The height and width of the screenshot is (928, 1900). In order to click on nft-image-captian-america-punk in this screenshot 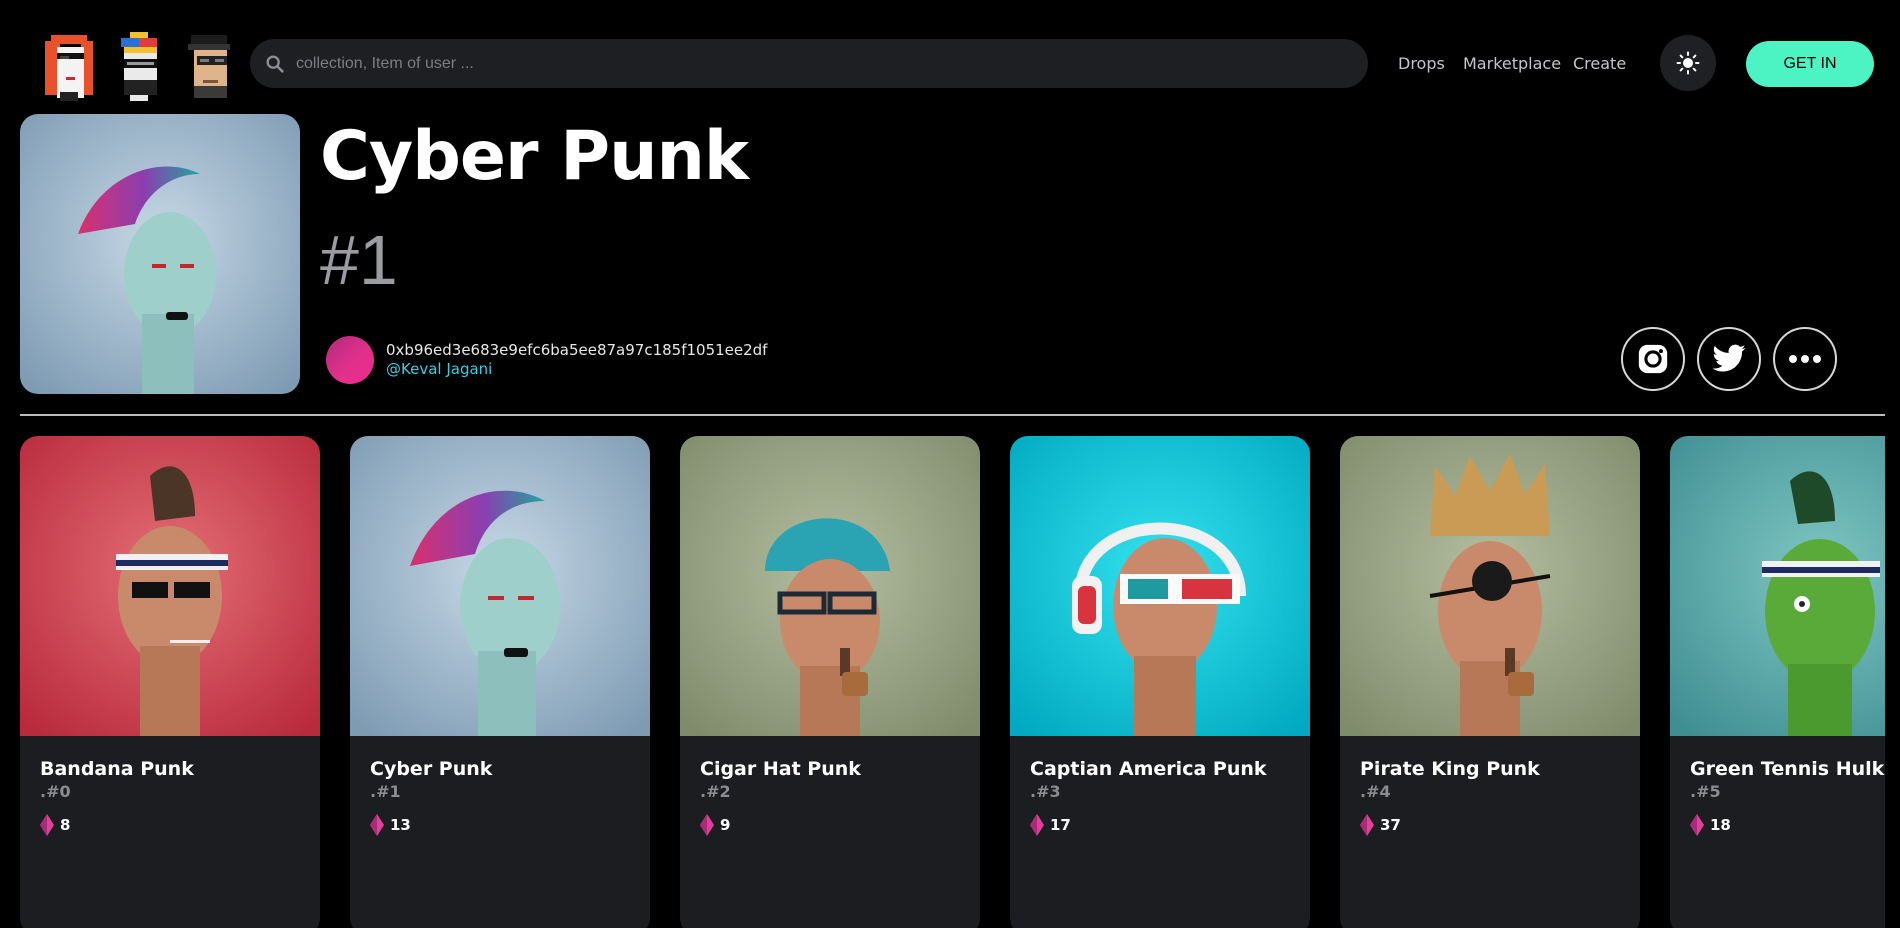, I will do `click(1160, 586)`.